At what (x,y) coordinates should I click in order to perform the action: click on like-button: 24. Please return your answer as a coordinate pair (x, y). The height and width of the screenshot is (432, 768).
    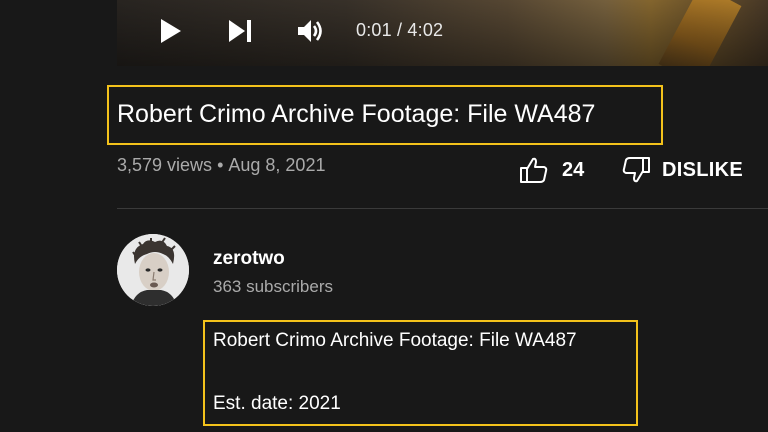
    Looking at the image, I should click on (551, 170).